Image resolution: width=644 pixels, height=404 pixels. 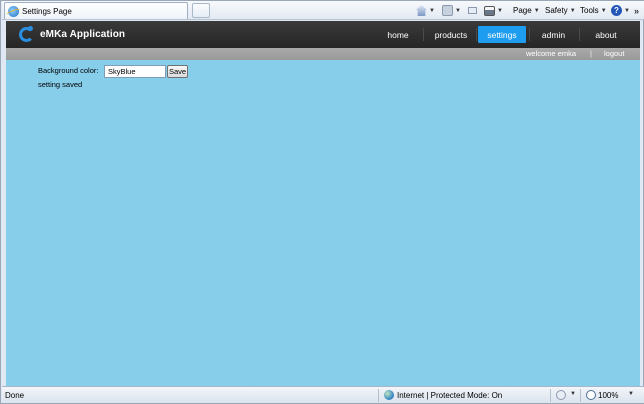 I want to click on internet-zone-icon, so click(x=389, y=395).